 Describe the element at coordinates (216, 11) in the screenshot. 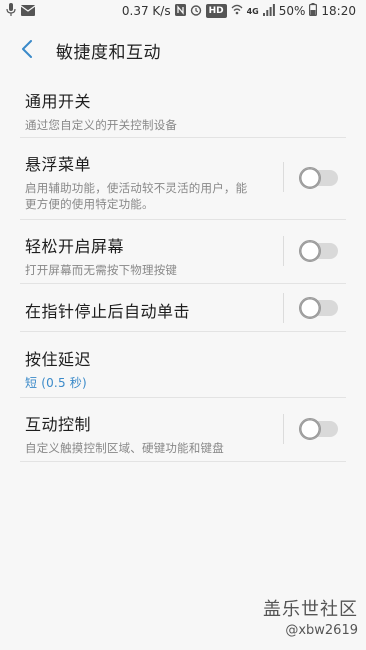

I see `hd-badge: HD` at that location.